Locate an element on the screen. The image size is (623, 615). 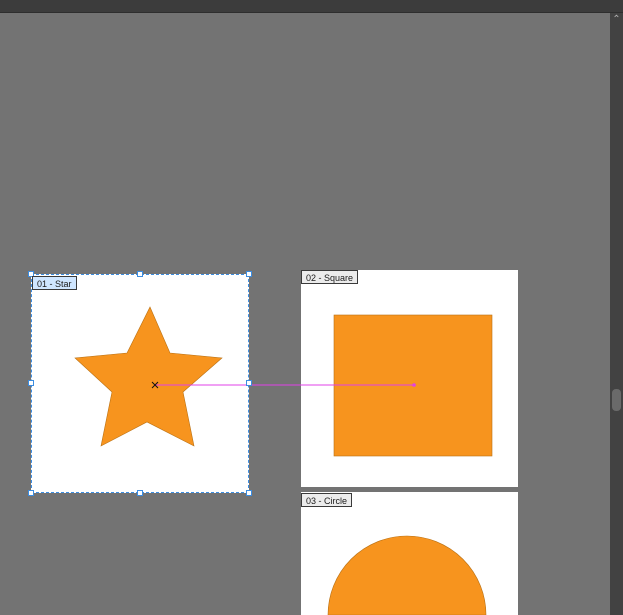
resize-handle-top-right is located at coordinates (249, 274).